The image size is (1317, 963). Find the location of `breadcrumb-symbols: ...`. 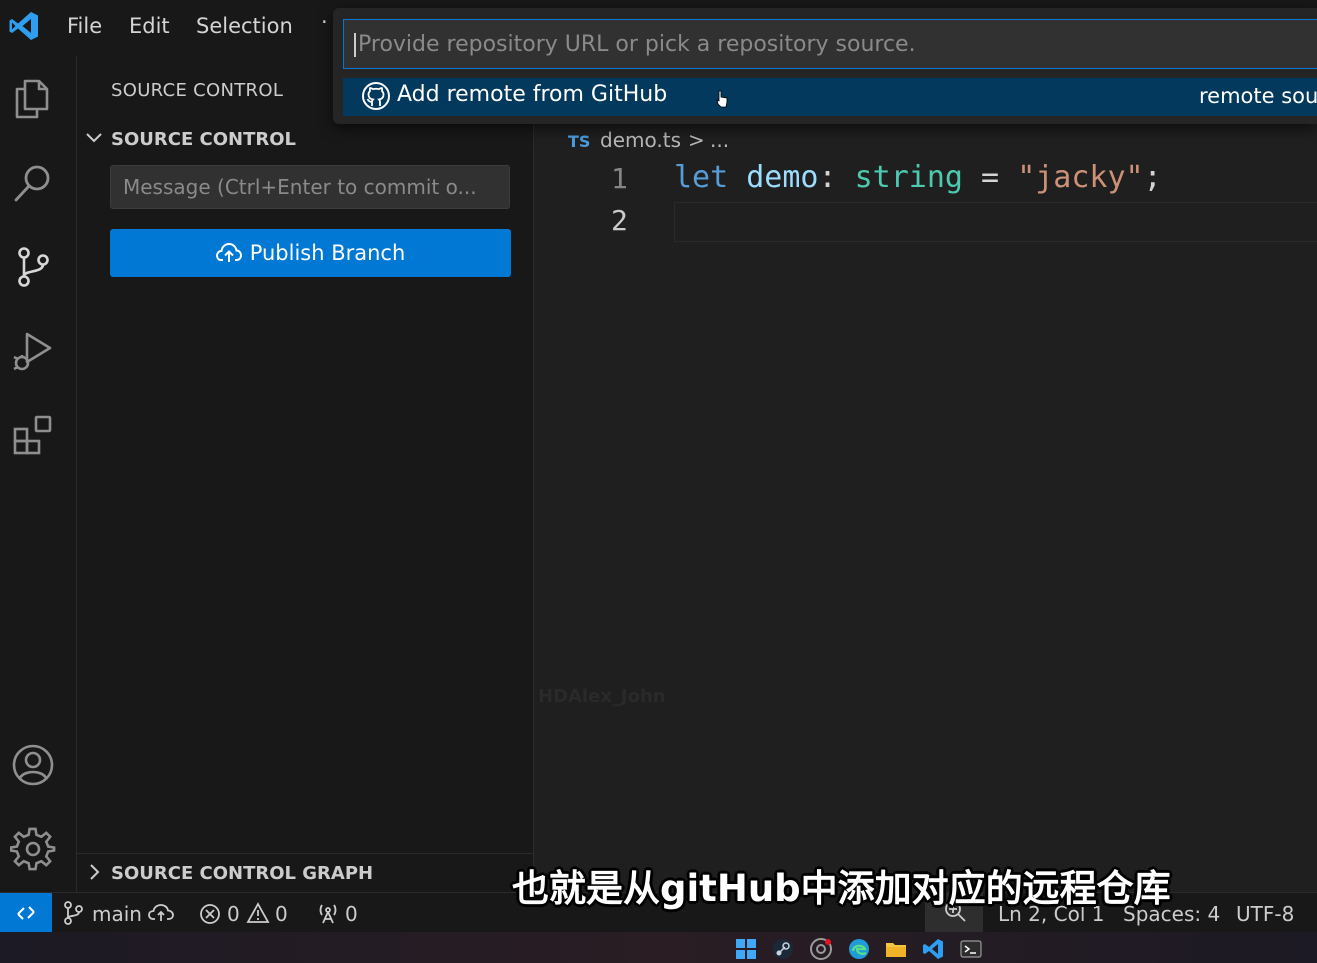

breadcrumb-symbols: ... is located at coordinates (719, 140).